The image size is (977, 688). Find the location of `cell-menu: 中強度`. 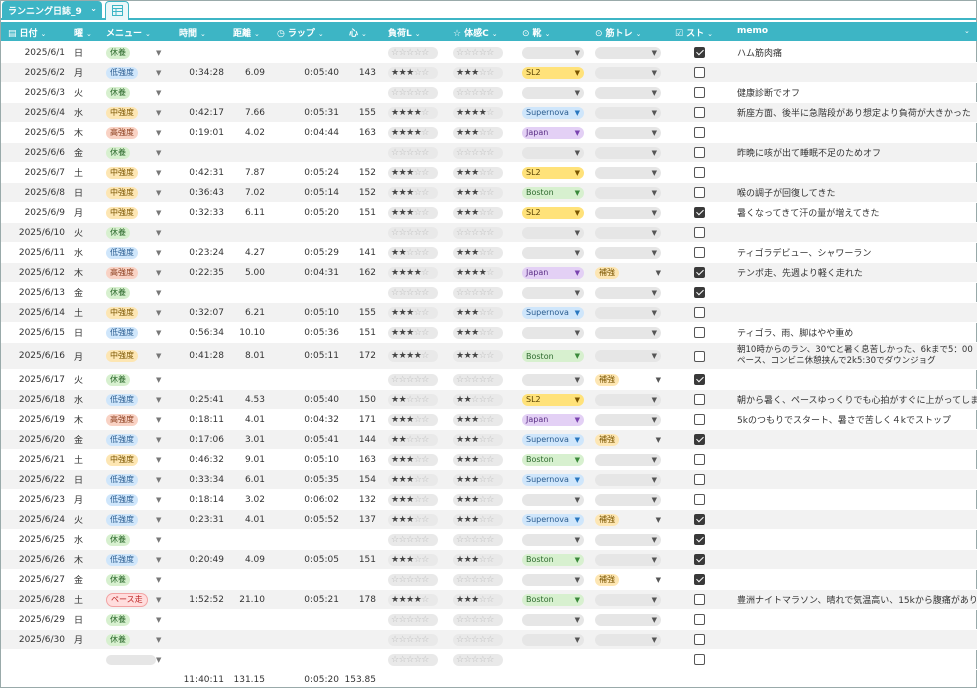

cell-menu: 中強度 is located at coordinates (131, 459).